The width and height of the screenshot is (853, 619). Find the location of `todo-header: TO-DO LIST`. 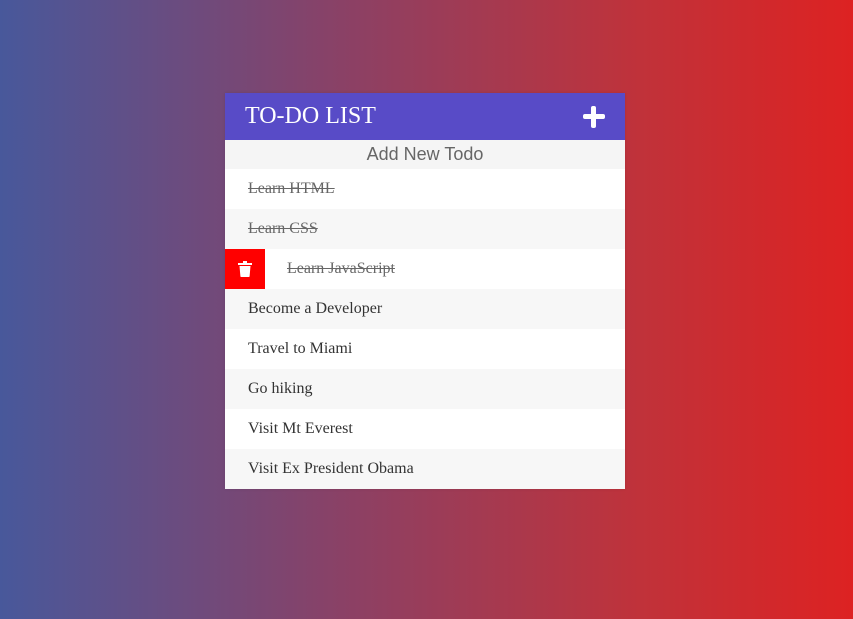

todo-header: TO-DO LIST is located at coordinates (425, 116).